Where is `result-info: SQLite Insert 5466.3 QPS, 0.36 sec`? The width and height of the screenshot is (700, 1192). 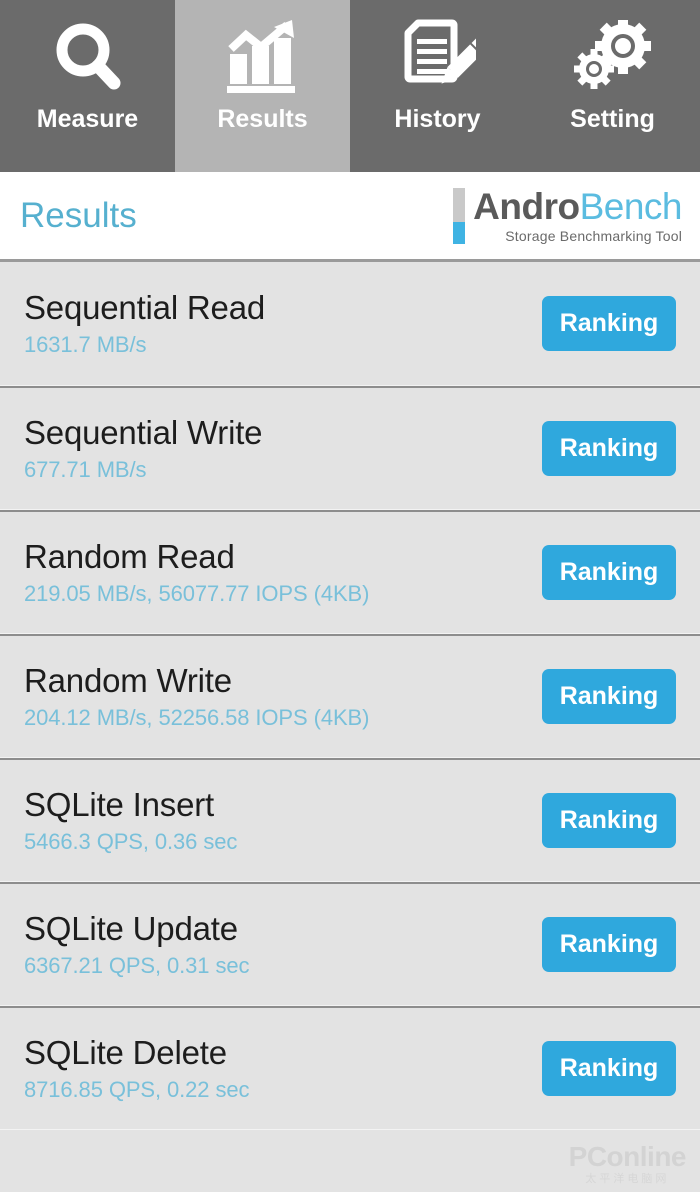 result-info: SQLite Insert 5466.3 QPS, 0.36 sec is located at coordinates (130, 821).